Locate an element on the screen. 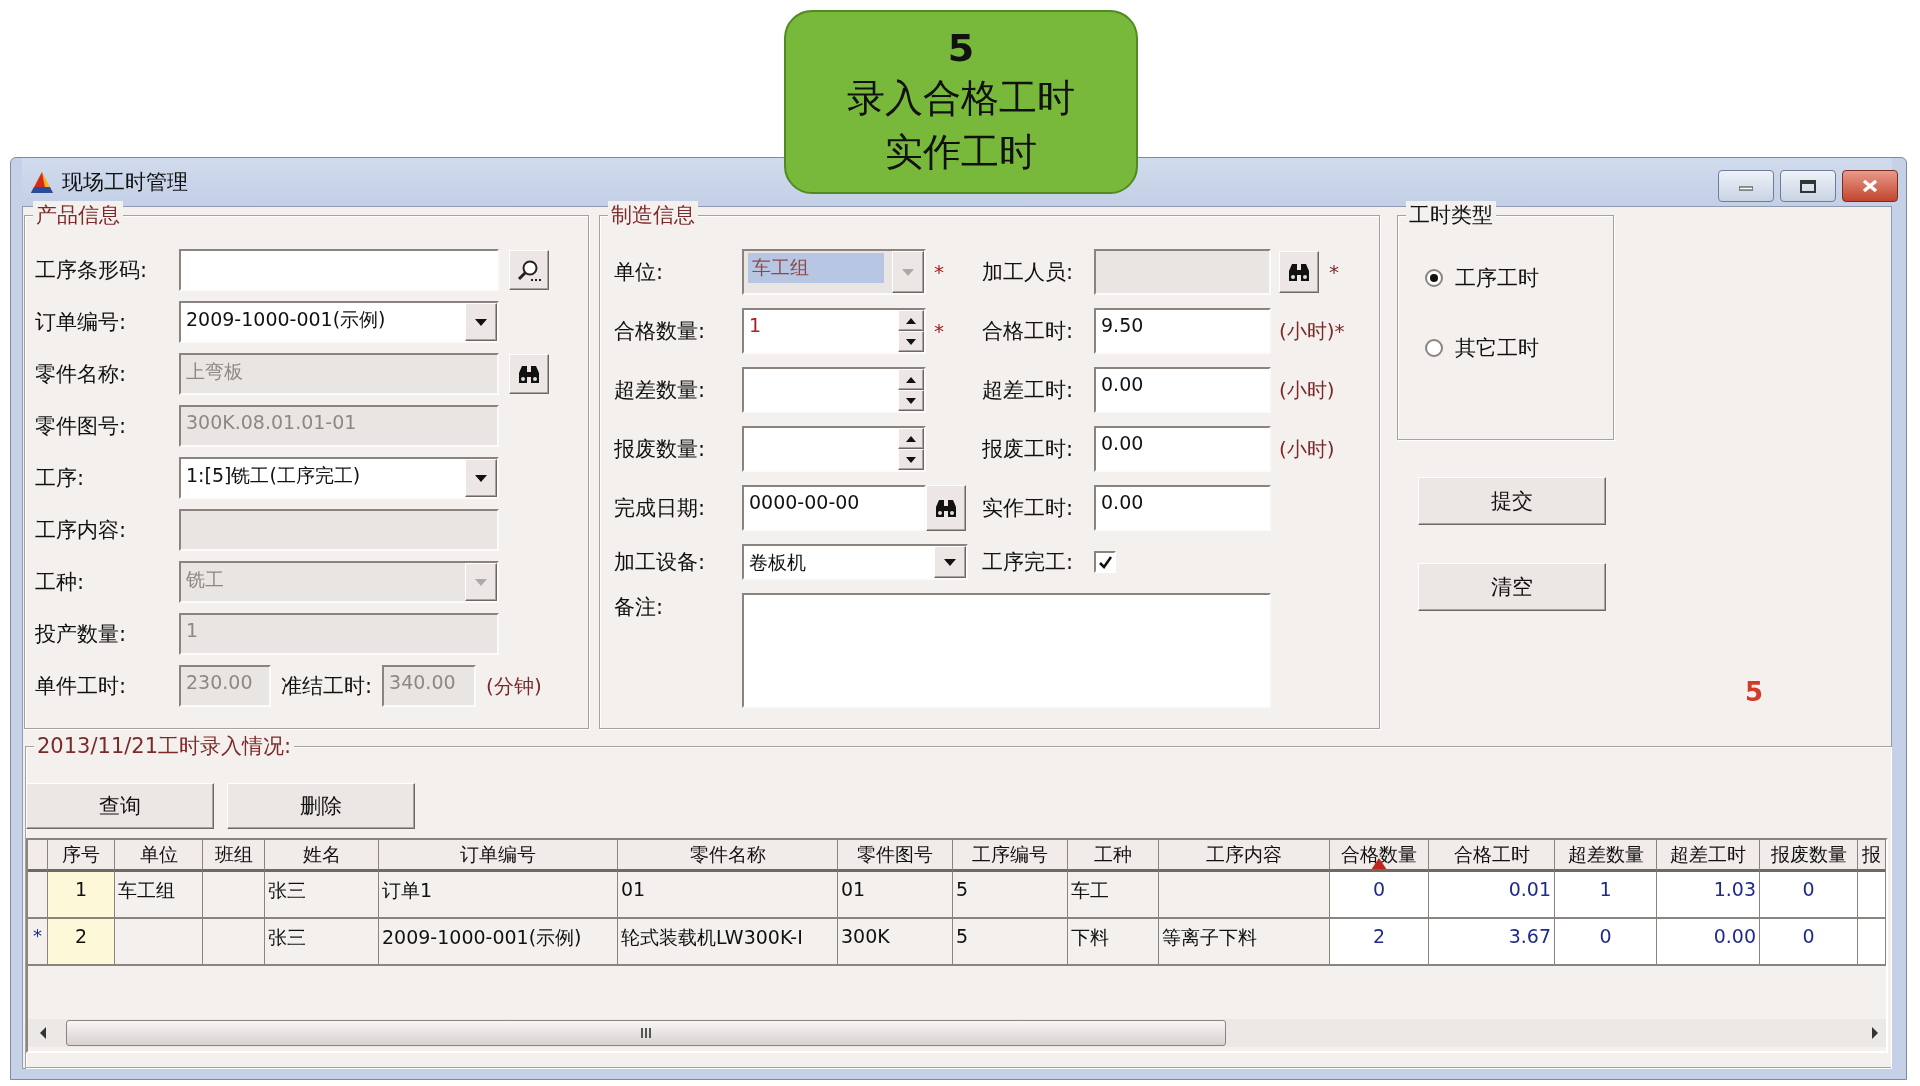 Image resolution: width=1920 pixels, height=1086 pixels. maximize-button is located at coordinates (1808, 186).